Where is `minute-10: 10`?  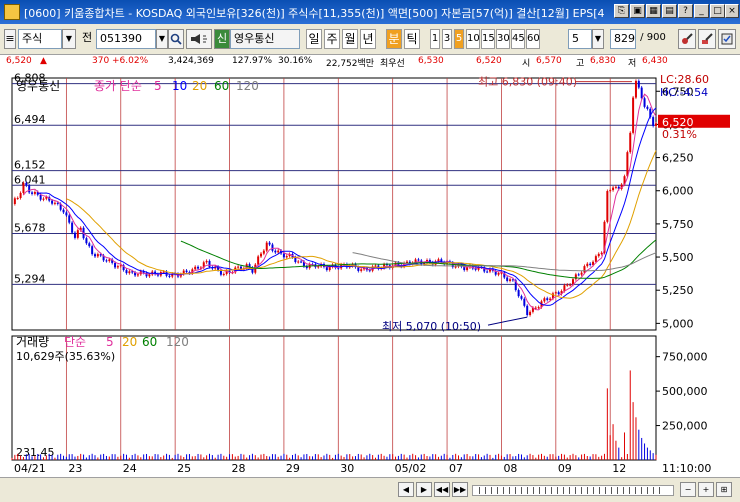 minute-10: 10 is located at coordinates (473, 39).